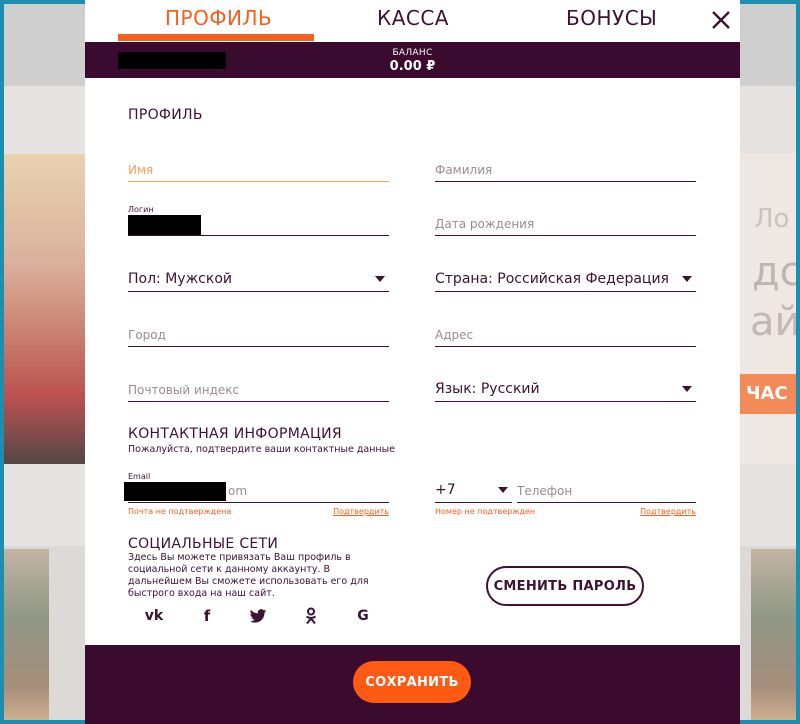 Image resolution: width=800 pixels, height=724 pixels. I want to click on phone-field: Телефон, so click(606, 489).